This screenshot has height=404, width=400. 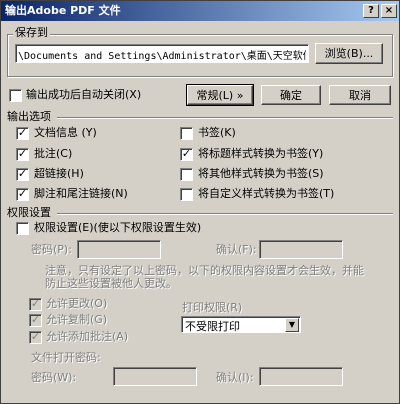 I want to click on footnote-links-checkbox: ✓, so click(x=22, y=194).